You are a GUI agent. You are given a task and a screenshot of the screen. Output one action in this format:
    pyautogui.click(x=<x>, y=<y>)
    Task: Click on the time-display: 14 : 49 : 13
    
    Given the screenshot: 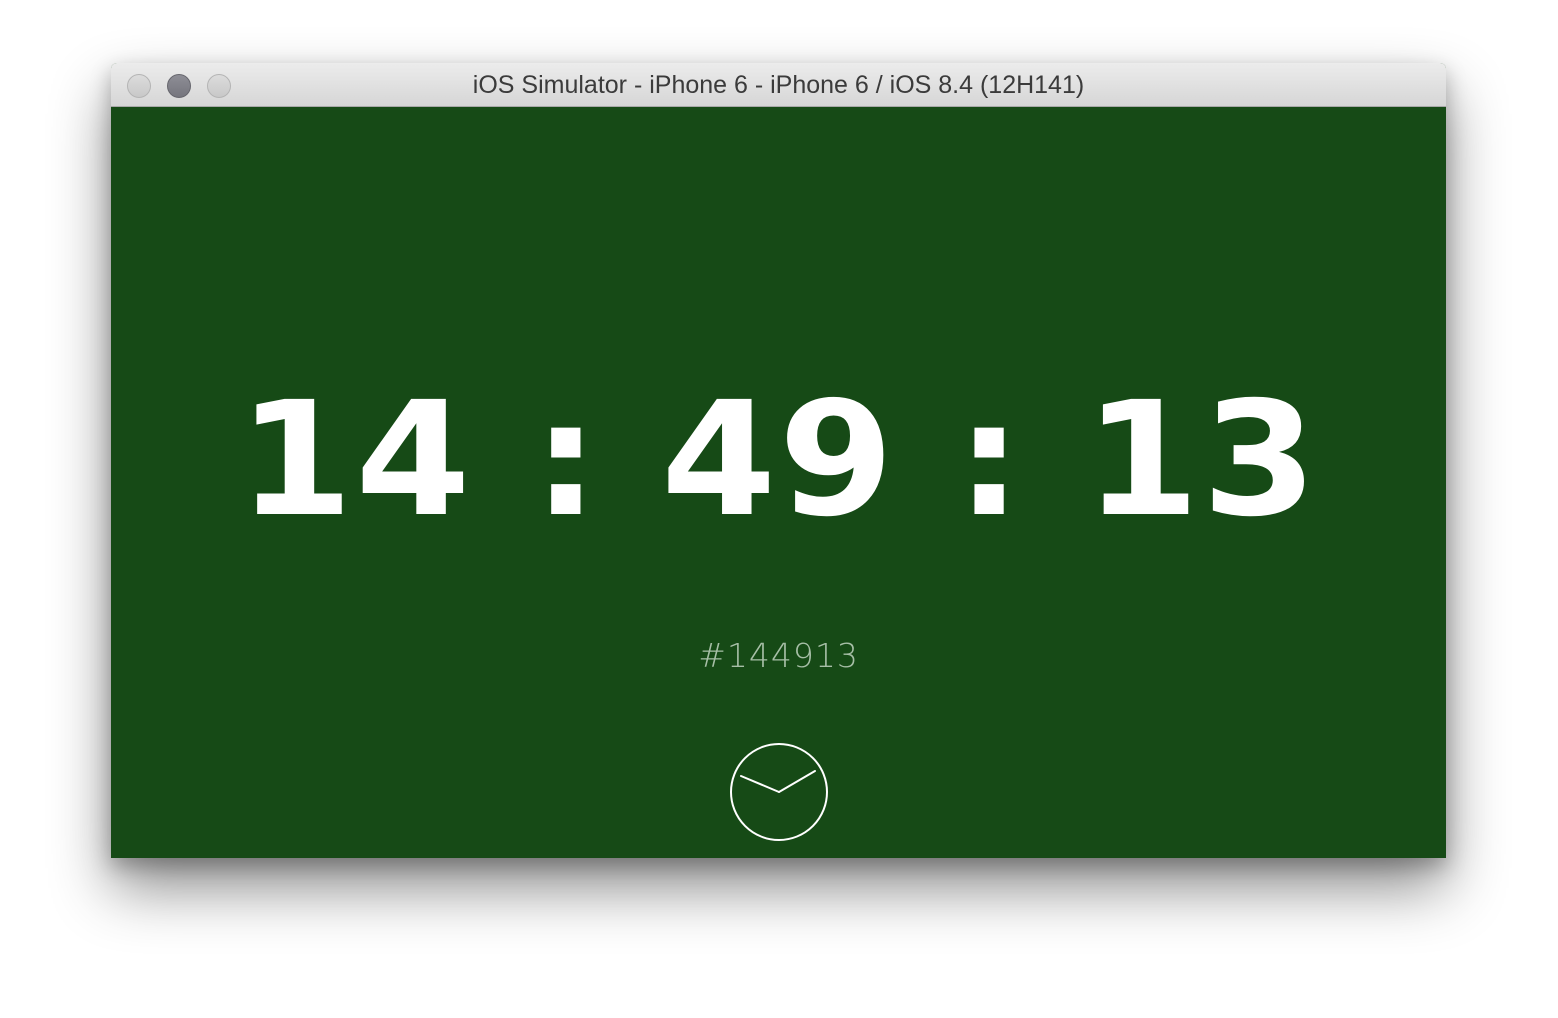 What is the action you would take?
    pyautogui.click(x=778, y=460)
    